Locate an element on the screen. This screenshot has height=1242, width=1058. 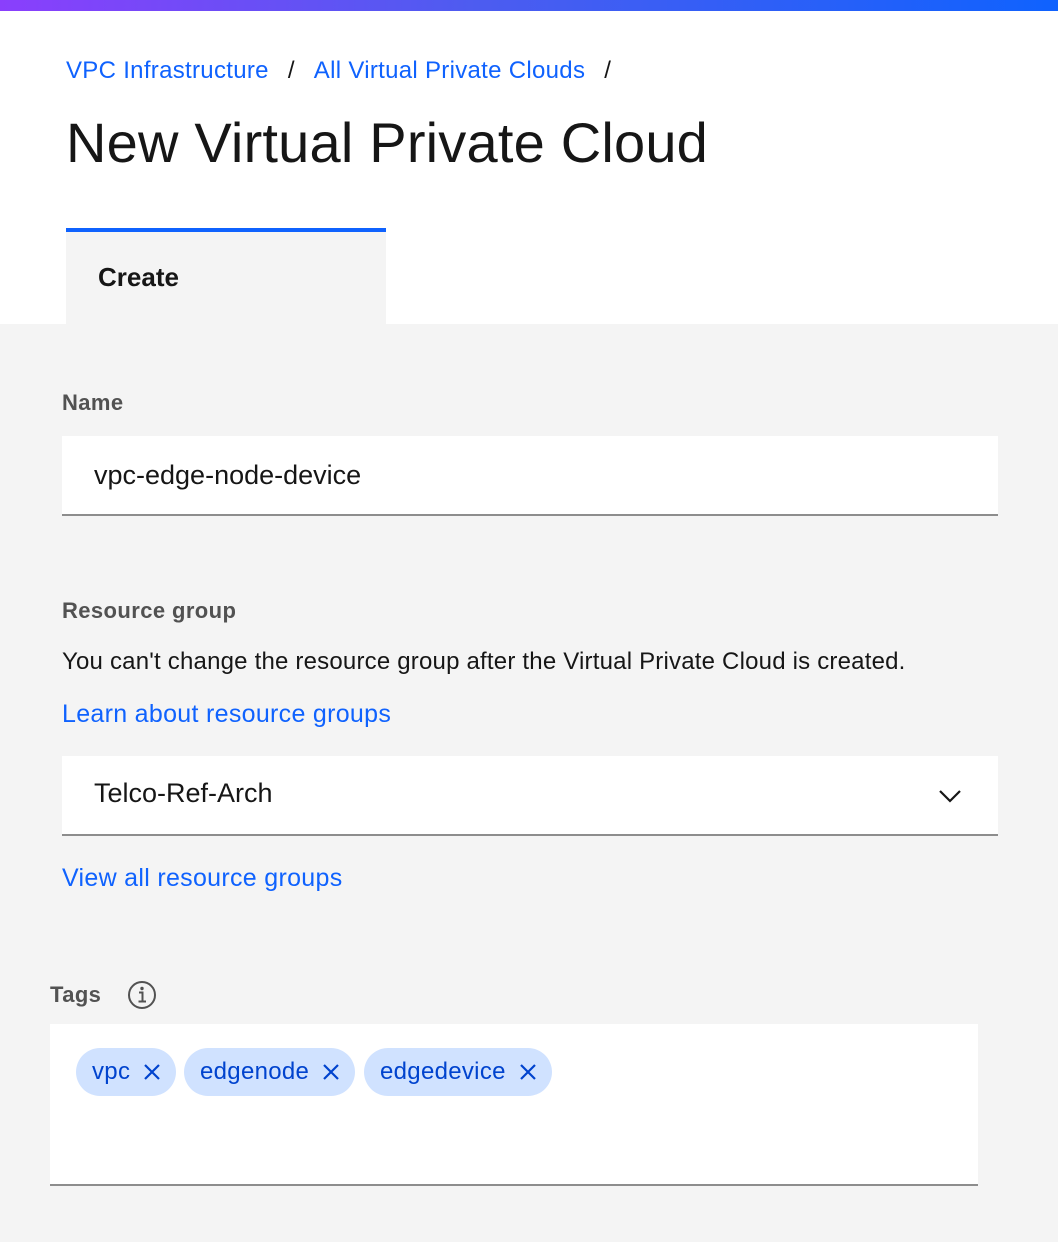
tag-vpc: vpc is located at coordinates (126, 1072).